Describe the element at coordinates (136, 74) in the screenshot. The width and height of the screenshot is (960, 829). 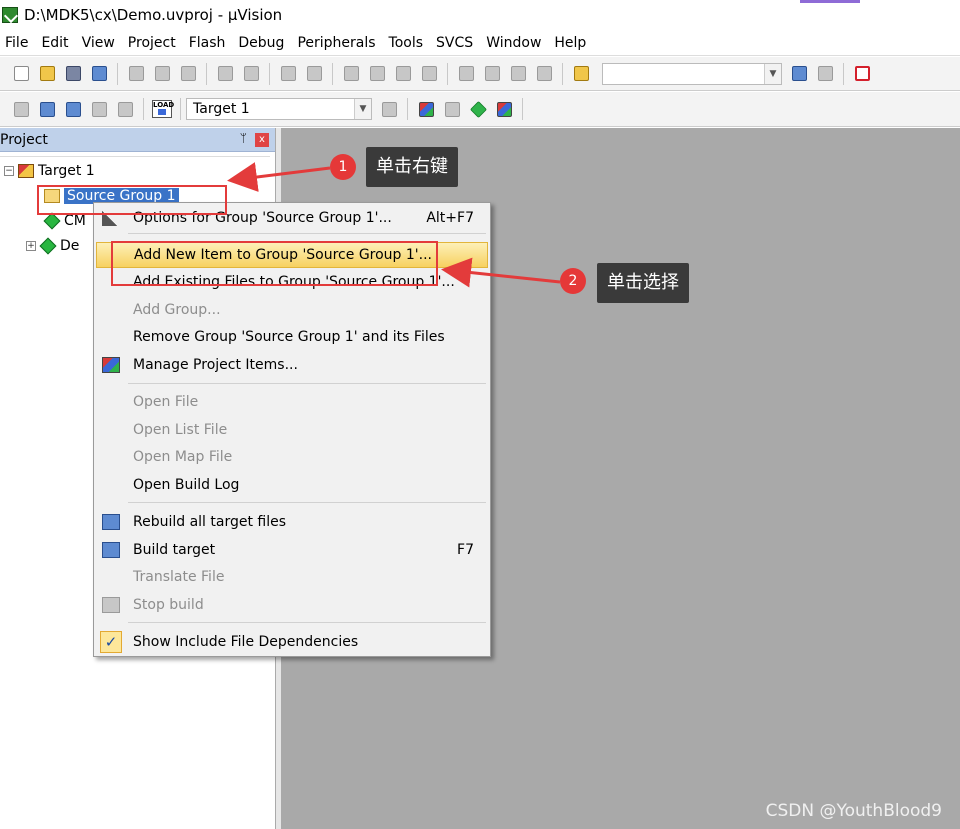
I see `cut-button` at that location.